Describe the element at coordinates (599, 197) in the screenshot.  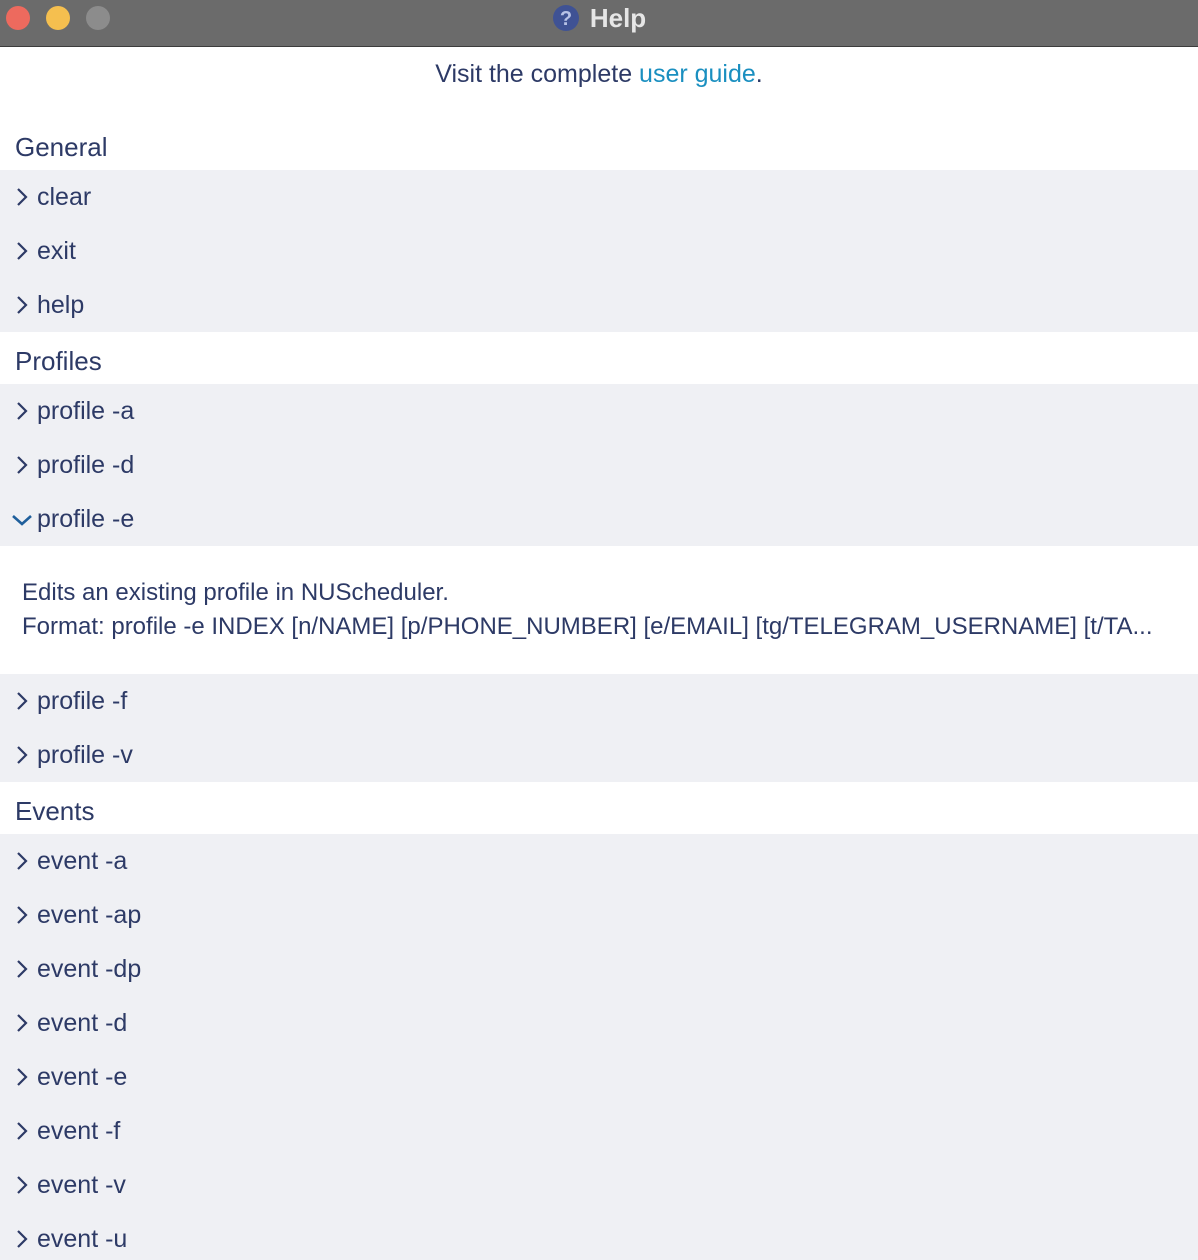
I see `command-row-clear: clear` at that location.